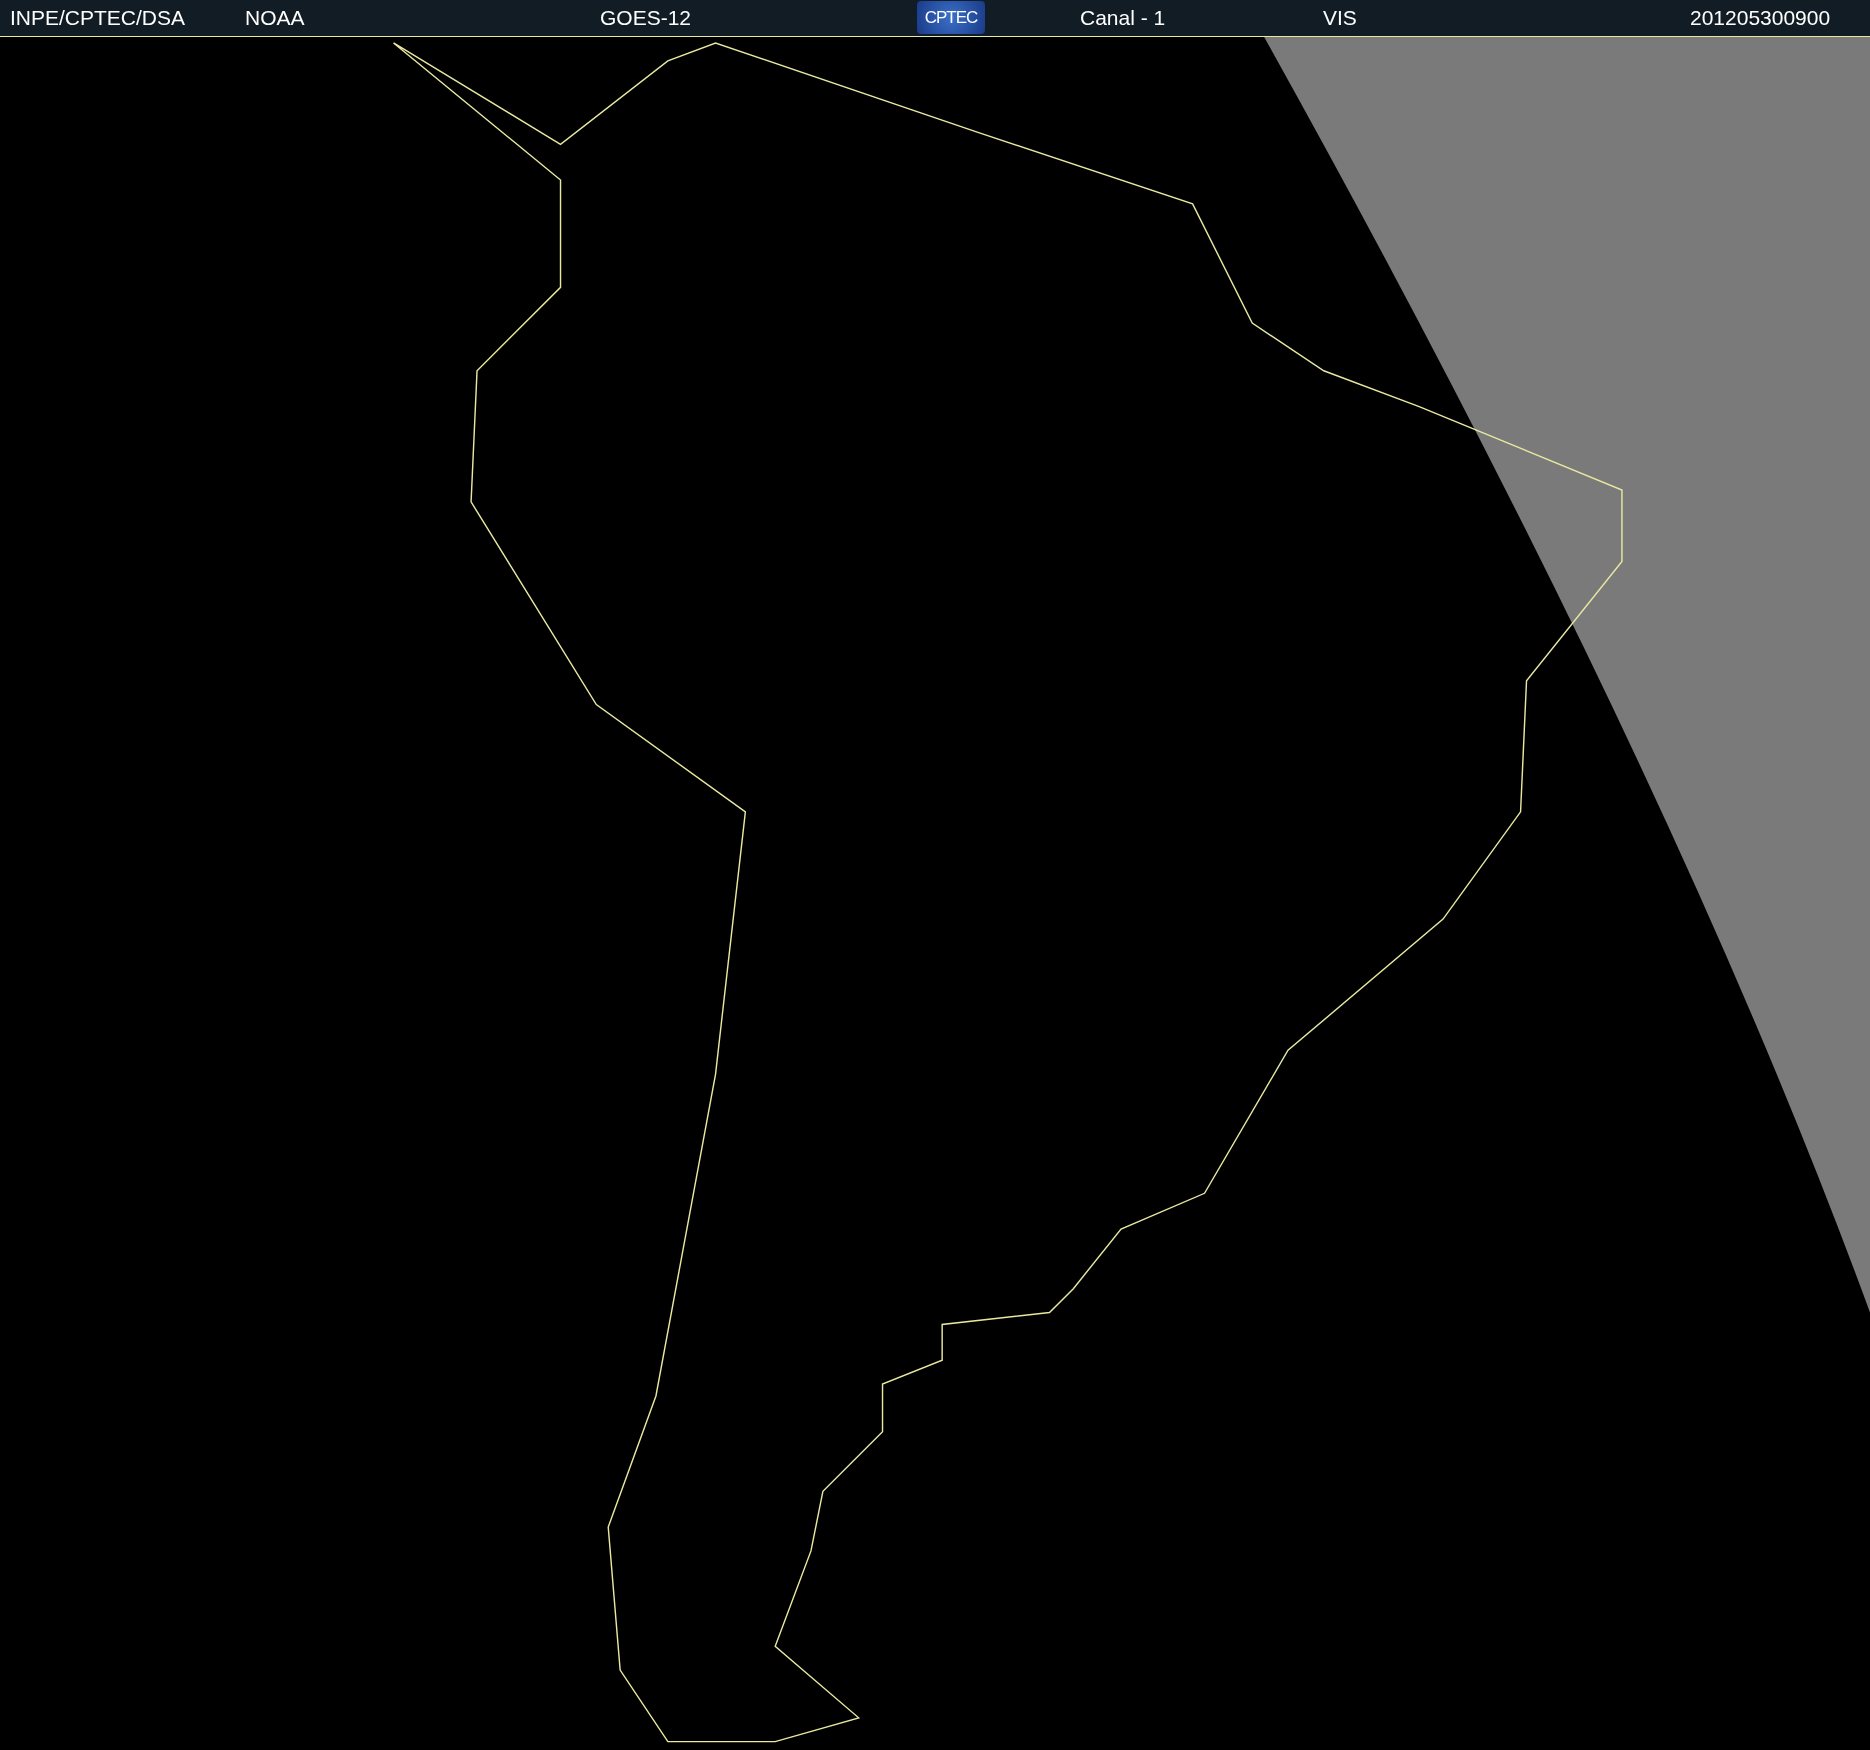  What do you see at coordinates (1340, 18) in the screenshot?
I see `header-label: VIS` at bounding box center [1340, 18].